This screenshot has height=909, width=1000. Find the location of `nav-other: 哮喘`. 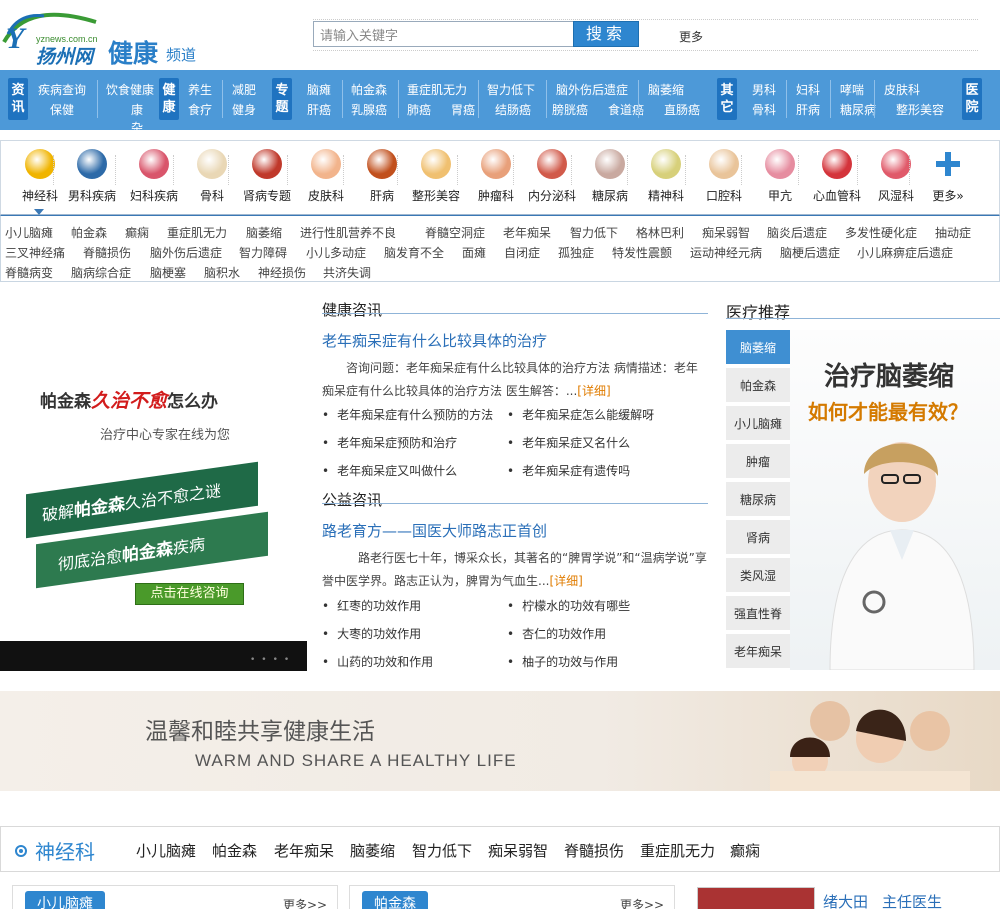

nav-other: 哮喘 is located at coordinates (852, 89).